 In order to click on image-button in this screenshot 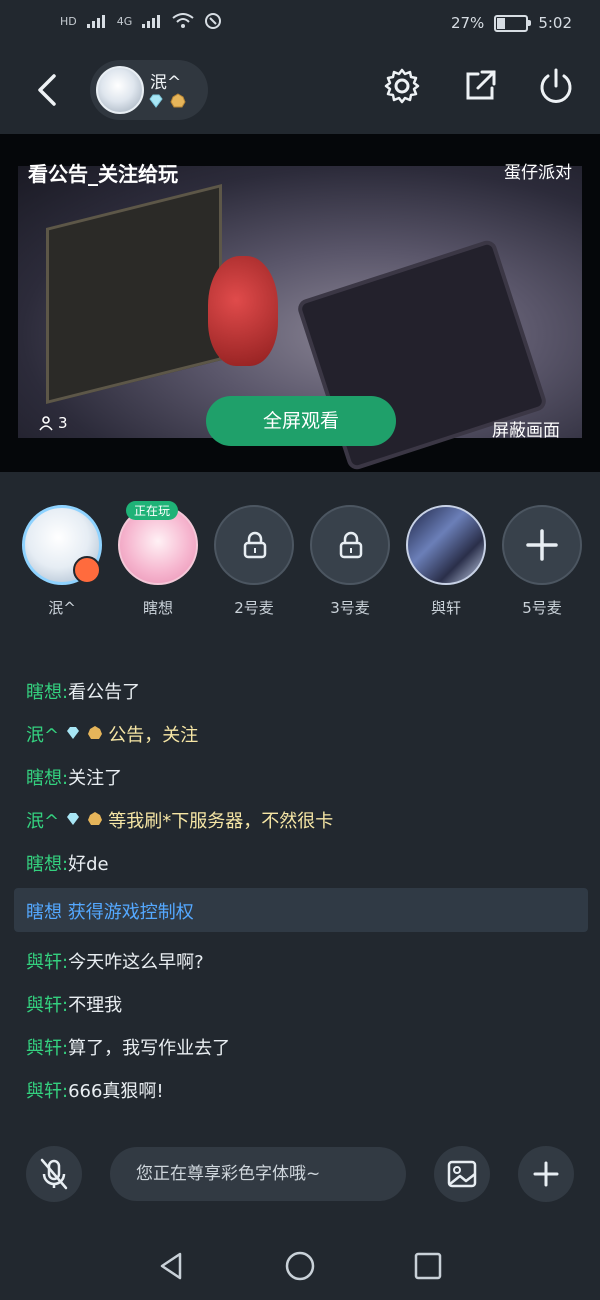, I will do `click(462, 1174)`.